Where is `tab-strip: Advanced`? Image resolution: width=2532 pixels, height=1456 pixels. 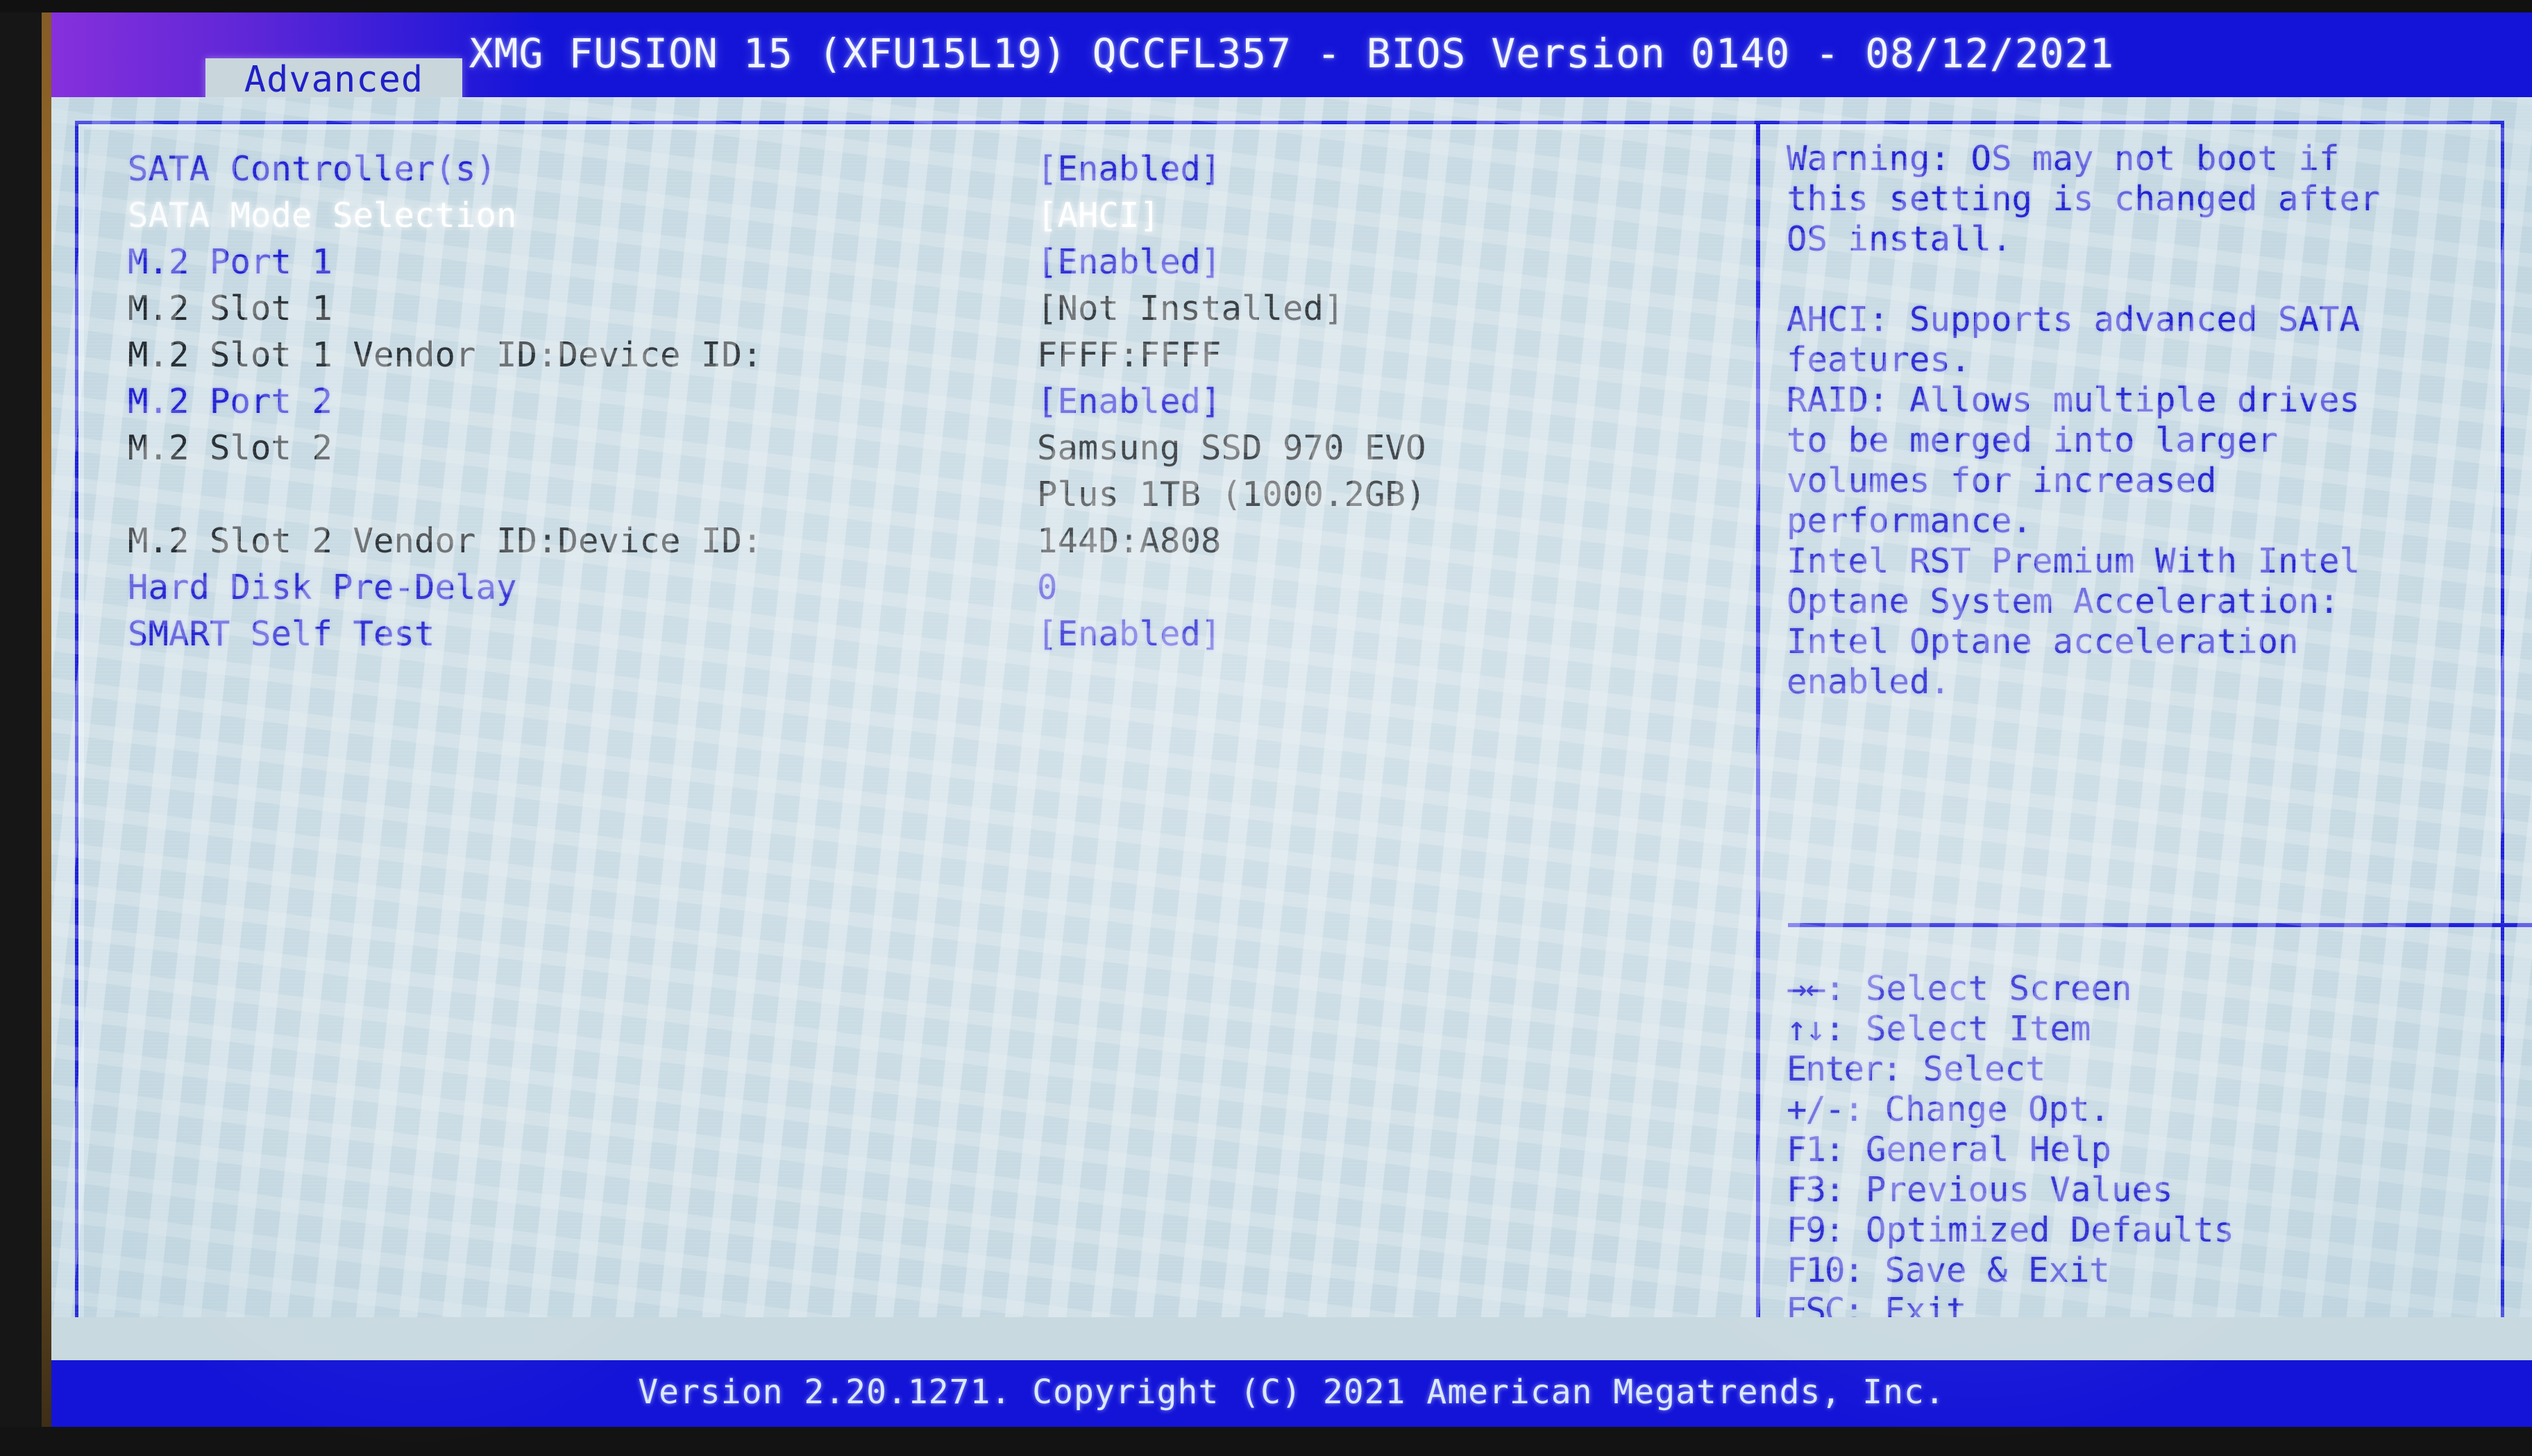
tab-strip: Advanced is located at coordinates (1291, 79).